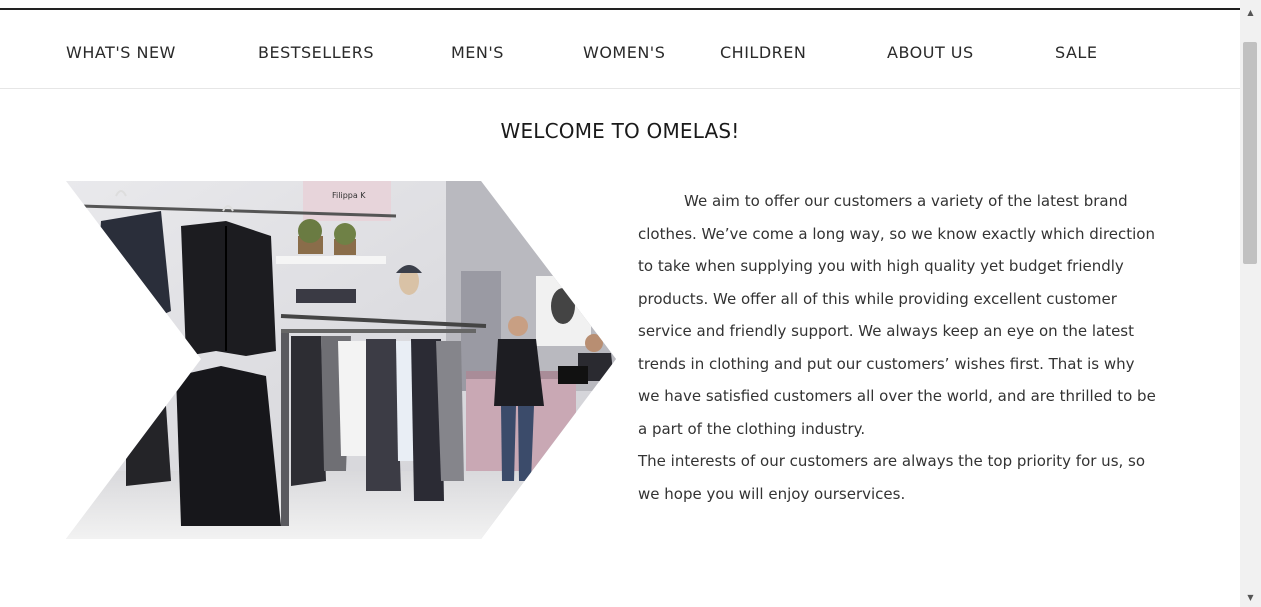 Image resolution: width=1261 pixels, height=607 pixels. I want to click on nav-mens: MEN'S, so click(477, 52).